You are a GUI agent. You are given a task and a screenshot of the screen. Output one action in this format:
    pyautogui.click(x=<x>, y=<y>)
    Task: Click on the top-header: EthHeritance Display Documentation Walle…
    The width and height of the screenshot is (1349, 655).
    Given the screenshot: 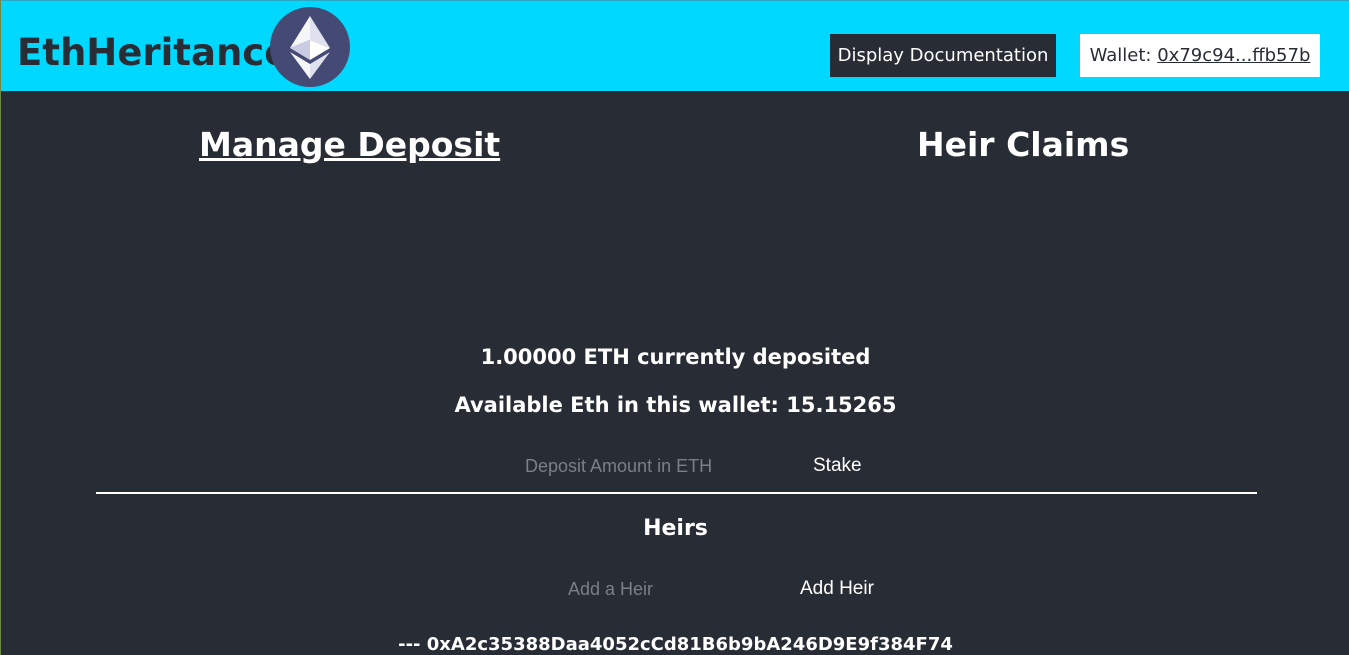 What is the action you would take?
    pyautogui.click(x=675, y=45)
    